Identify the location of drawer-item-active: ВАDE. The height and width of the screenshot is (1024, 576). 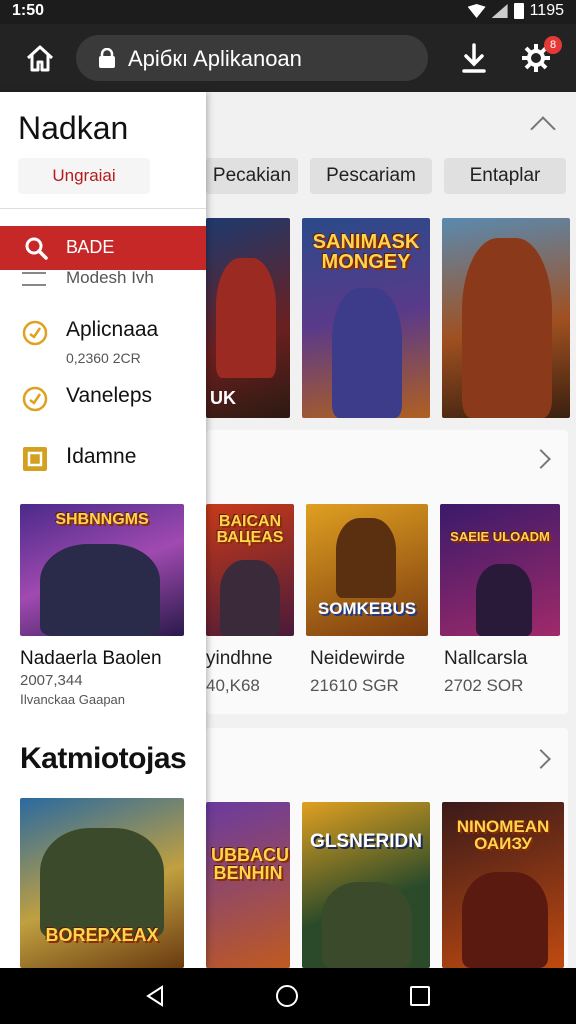
(103, 248).